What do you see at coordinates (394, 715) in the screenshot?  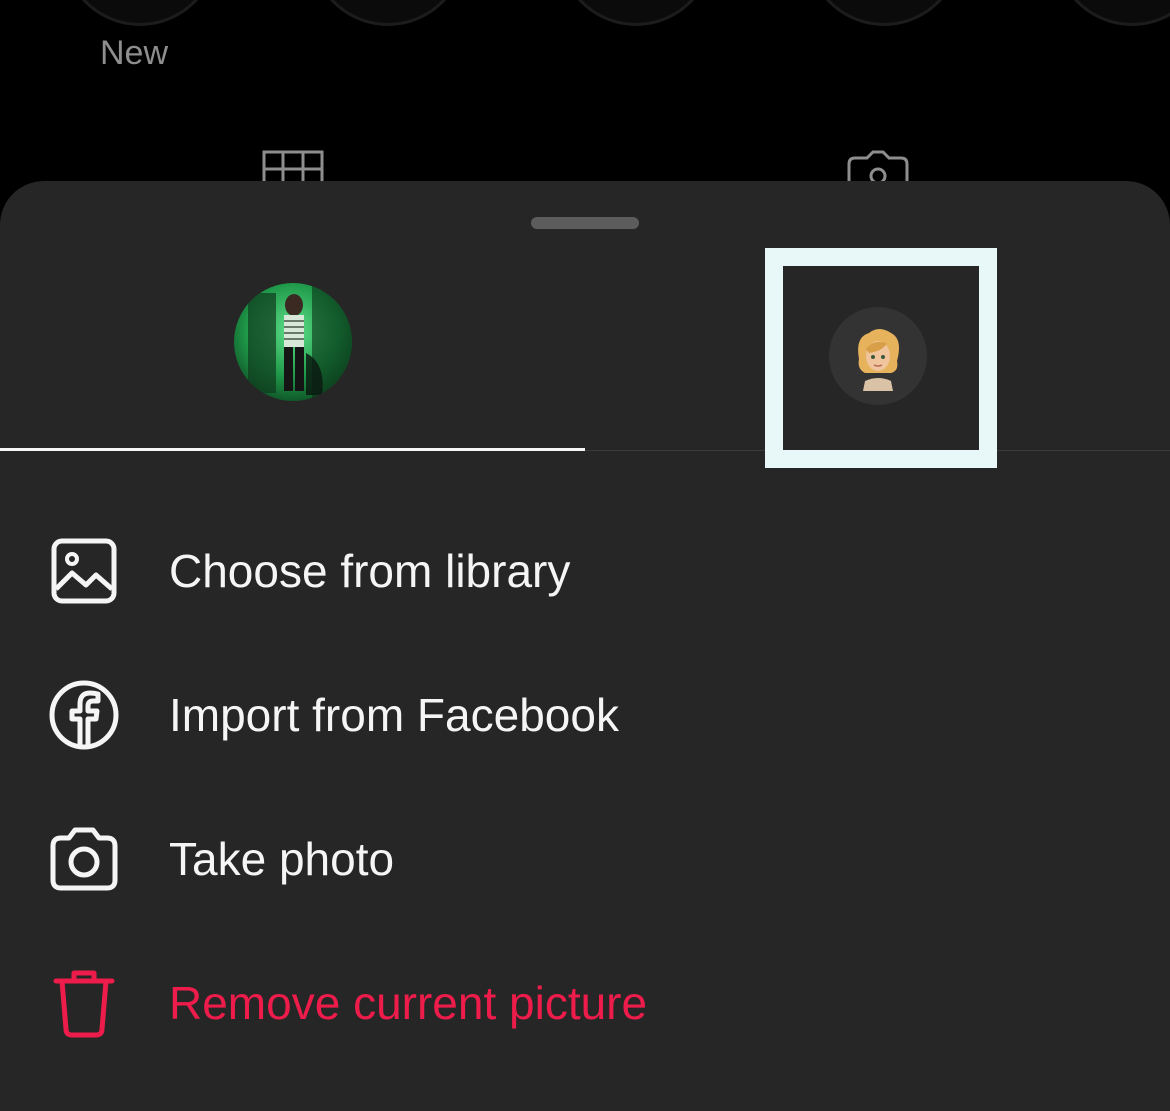 I see `menu-item-label: Import from Facebook` at bounding box center [394, 715].